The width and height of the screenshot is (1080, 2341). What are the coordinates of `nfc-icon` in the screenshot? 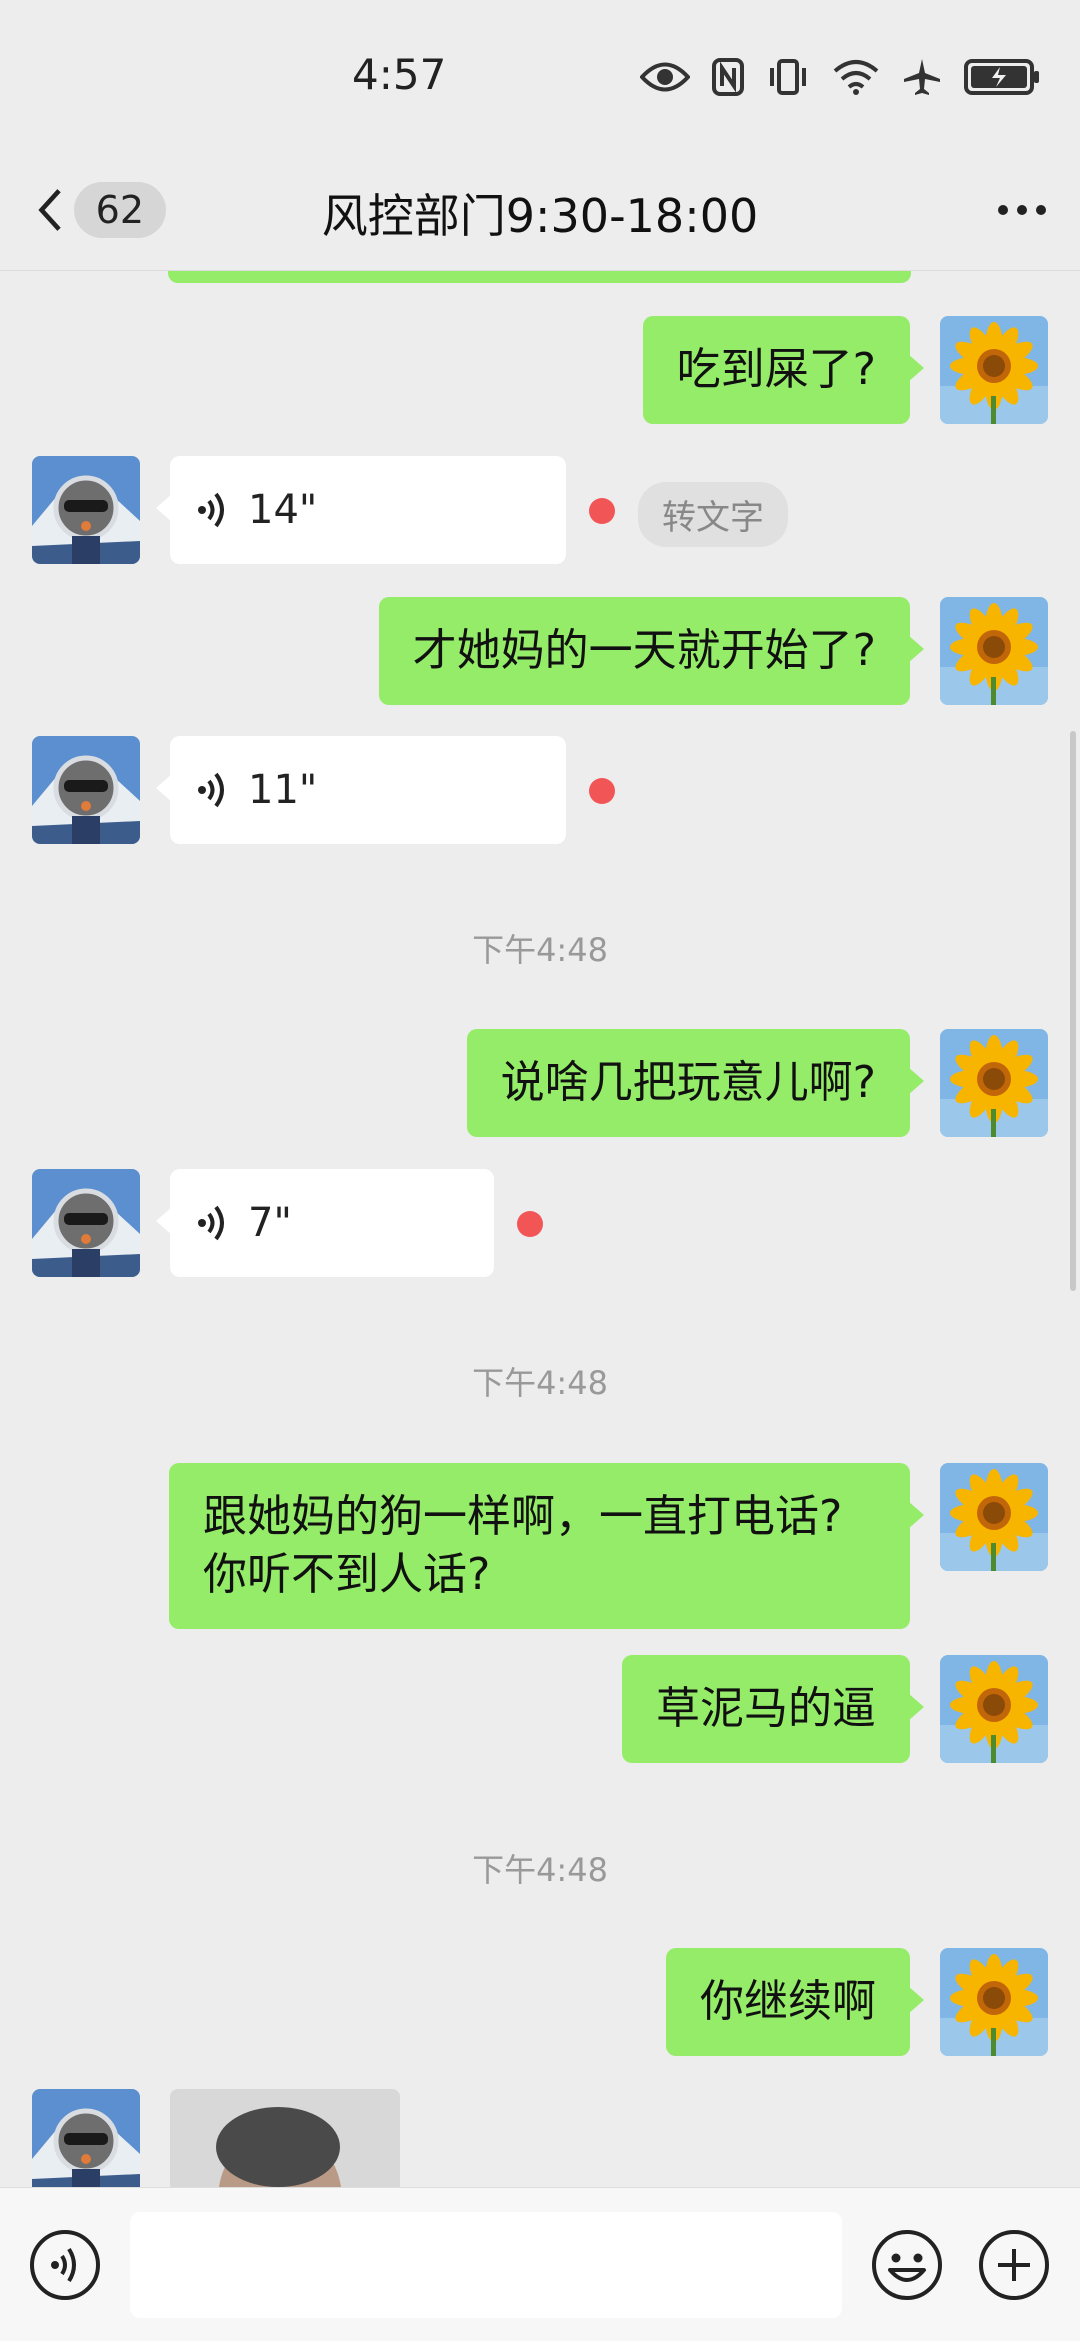 It's located at (728, 77).